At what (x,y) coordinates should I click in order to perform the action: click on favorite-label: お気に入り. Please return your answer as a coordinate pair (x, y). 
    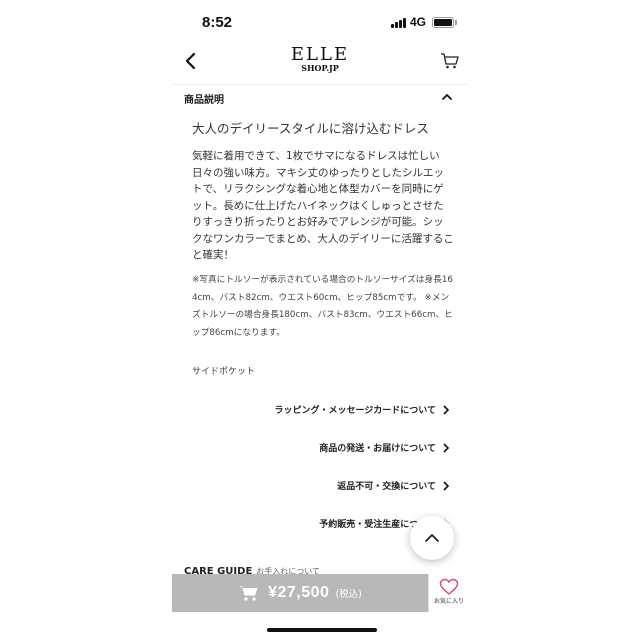
    Looking at the image, I should click on (448, 601).